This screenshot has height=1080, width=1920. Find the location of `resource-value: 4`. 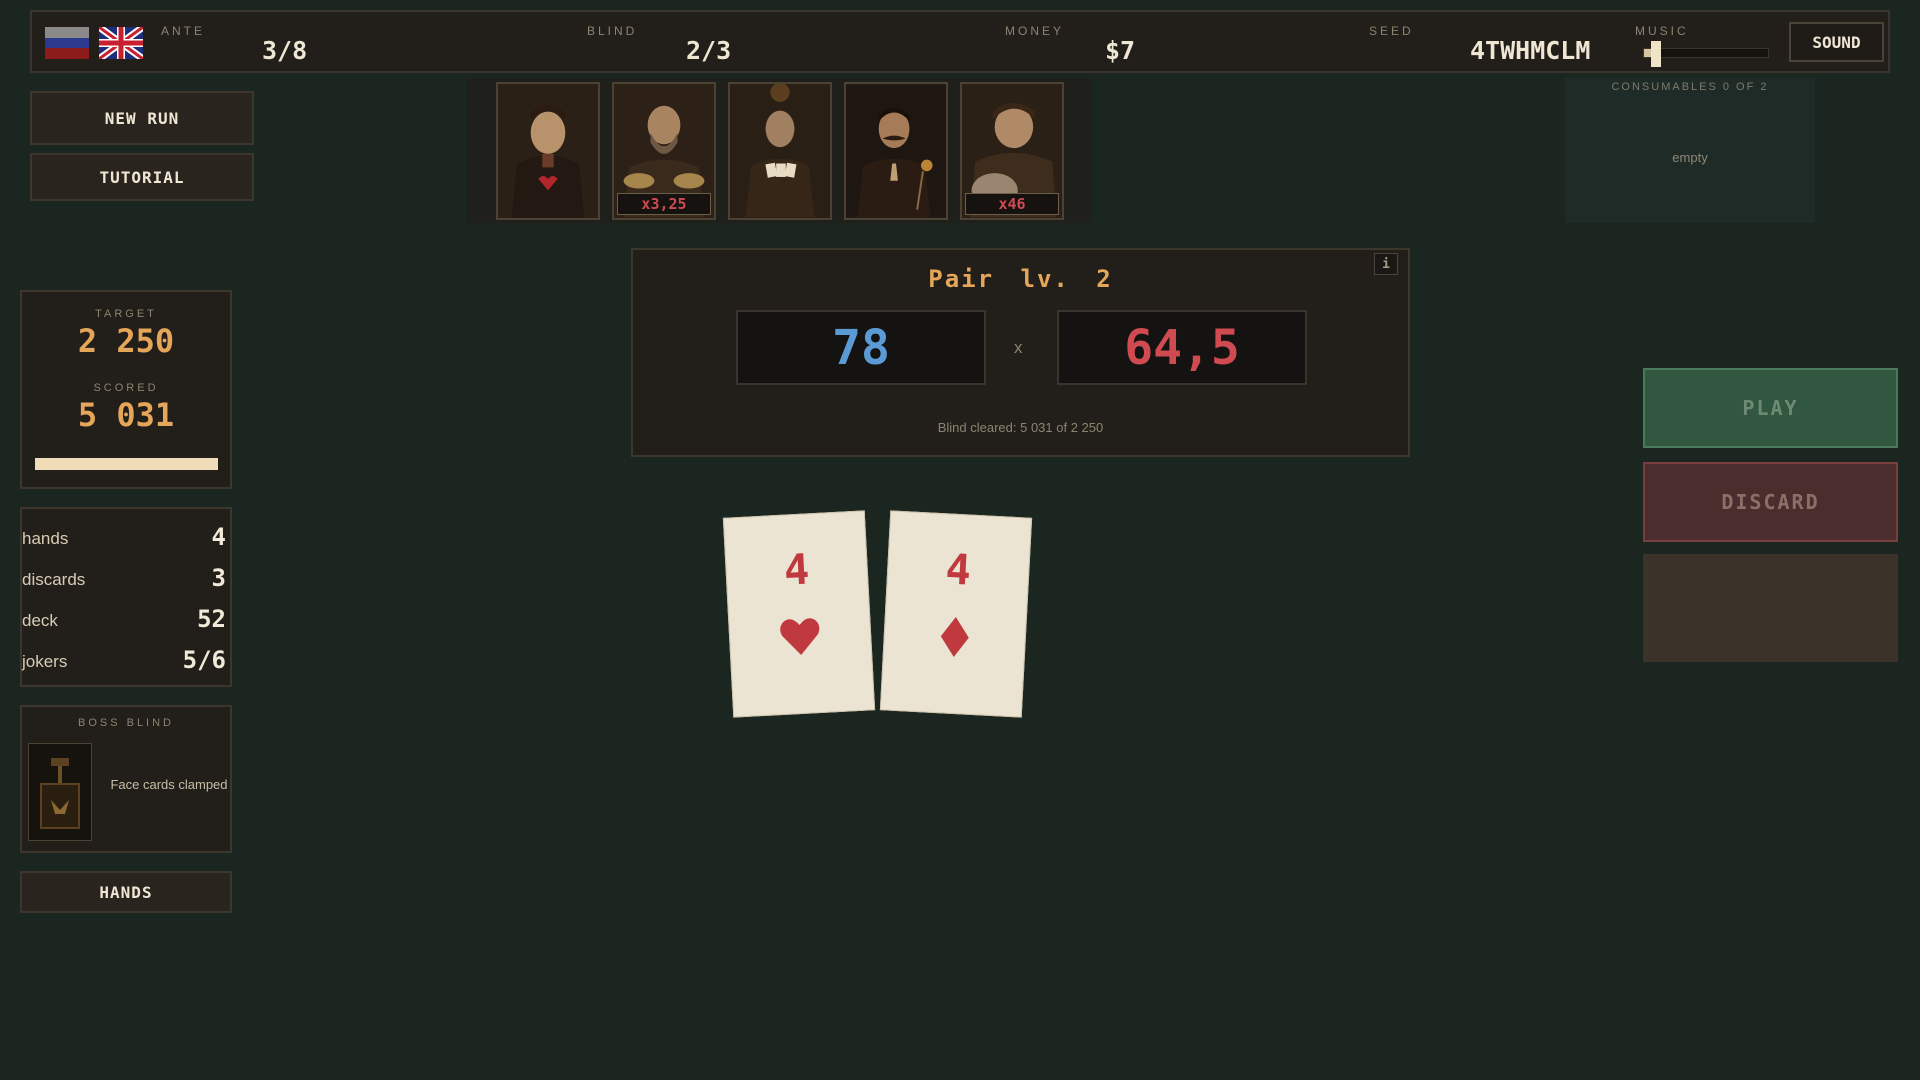

resource-value: 4 is located at coordinates (218, 537).